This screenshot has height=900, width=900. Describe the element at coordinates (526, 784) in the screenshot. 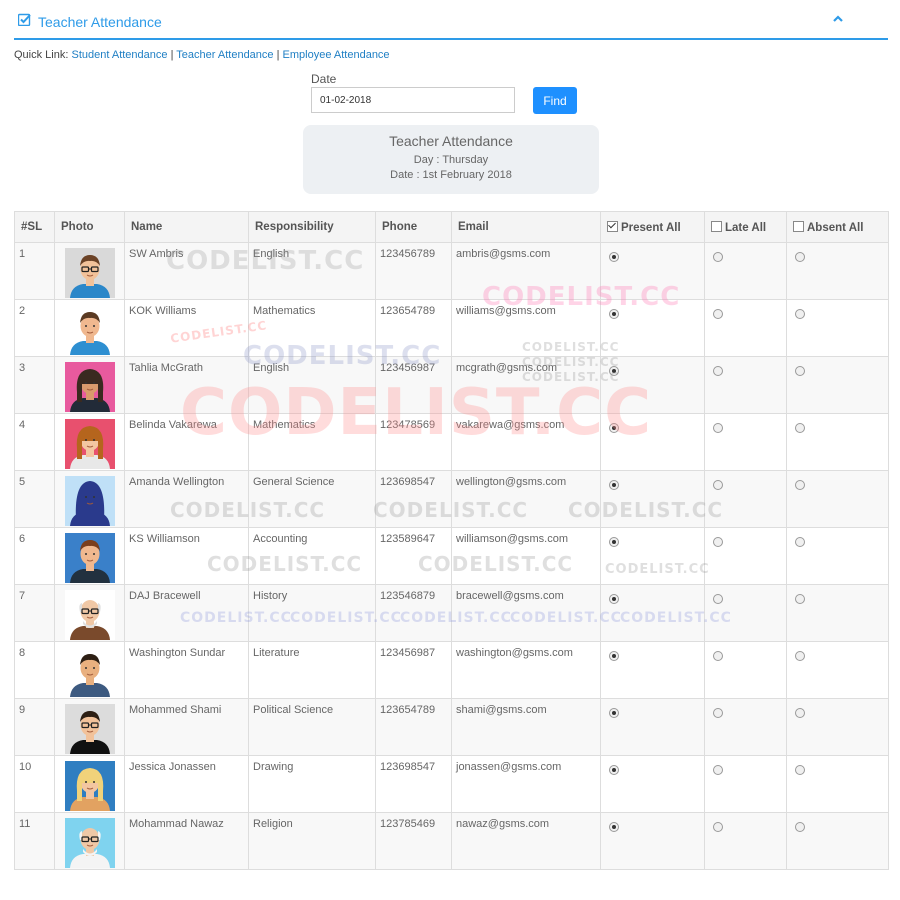

I see `email-cell: jonassen@gsms.com` at that location.